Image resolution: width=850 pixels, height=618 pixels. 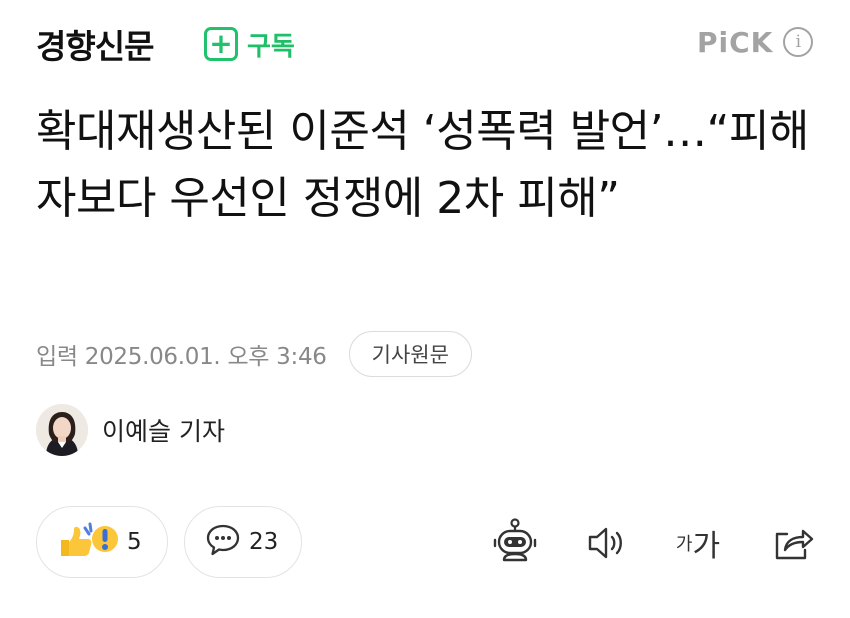 What do you see at coordinates (243, 542) in the screenshot?
I see `comment-button: 23` at bounding box center [243, 542].